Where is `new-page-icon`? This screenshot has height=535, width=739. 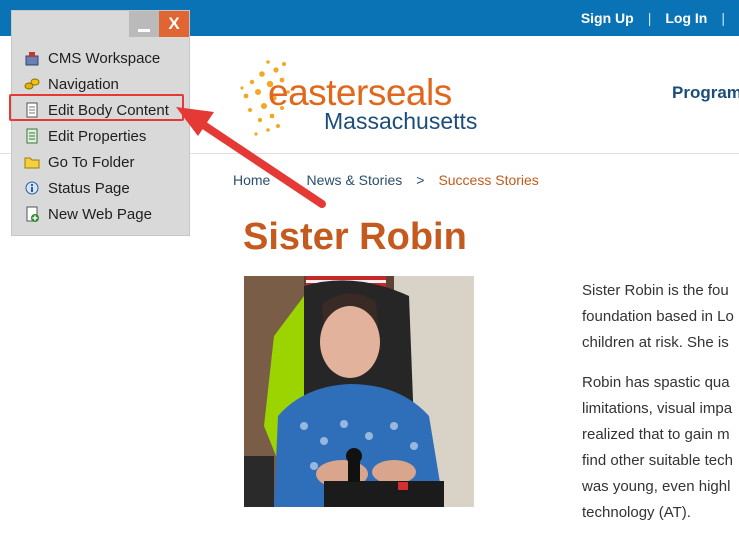 new-page-icon is located at coordinates (32, 214).